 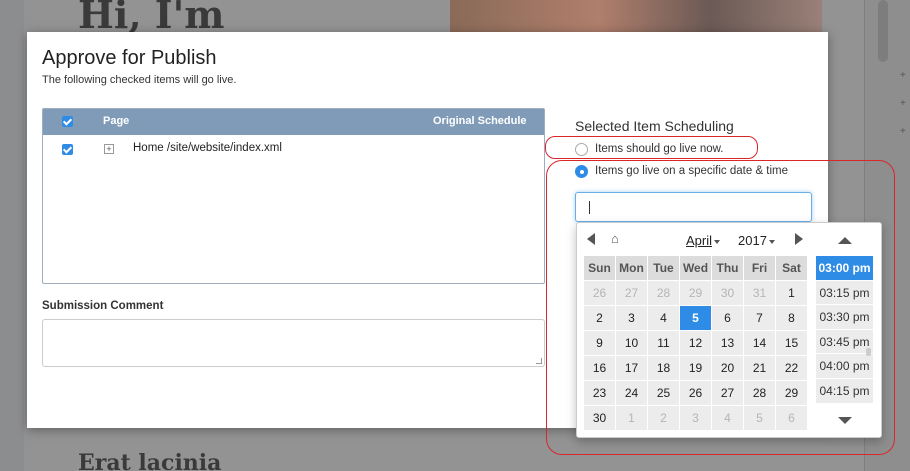 What do you see at coordinates (868, 352) in the screenshot?
I see `time-list-scrollbar` at bounding box center [868, 352].